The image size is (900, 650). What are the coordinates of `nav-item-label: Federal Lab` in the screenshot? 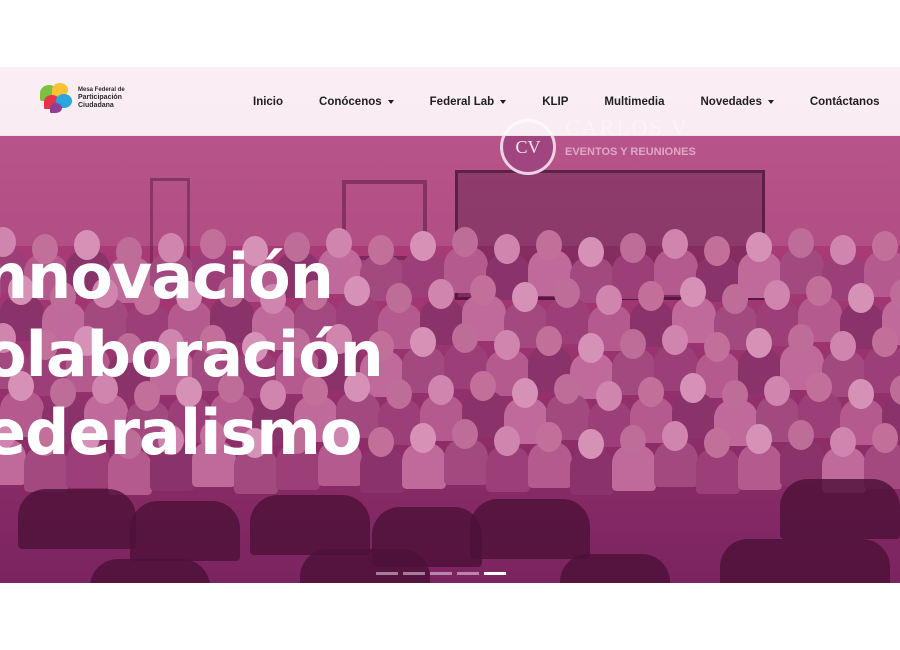 It's located at (462, 101).